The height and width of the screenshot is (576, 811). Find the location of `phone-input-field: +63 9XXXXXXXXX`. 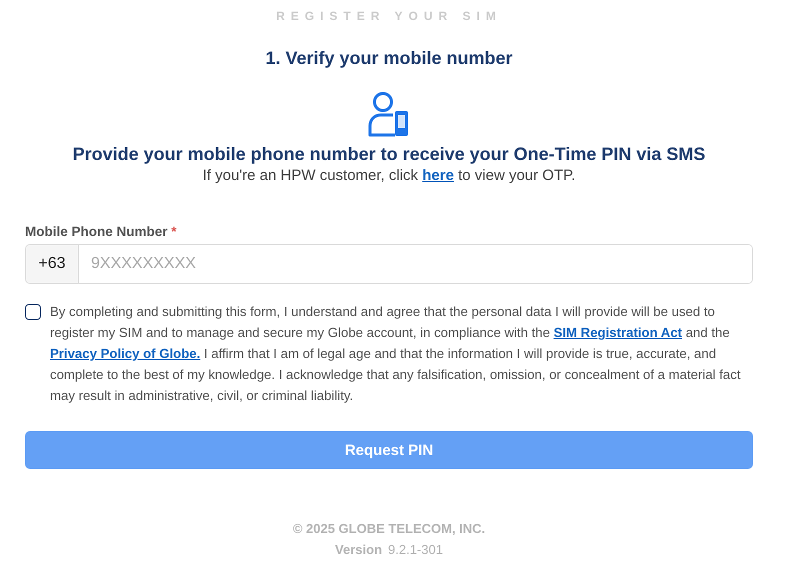

phone-input-field: +63 9XXXXXXXXX is located at coordinates (389, 264).